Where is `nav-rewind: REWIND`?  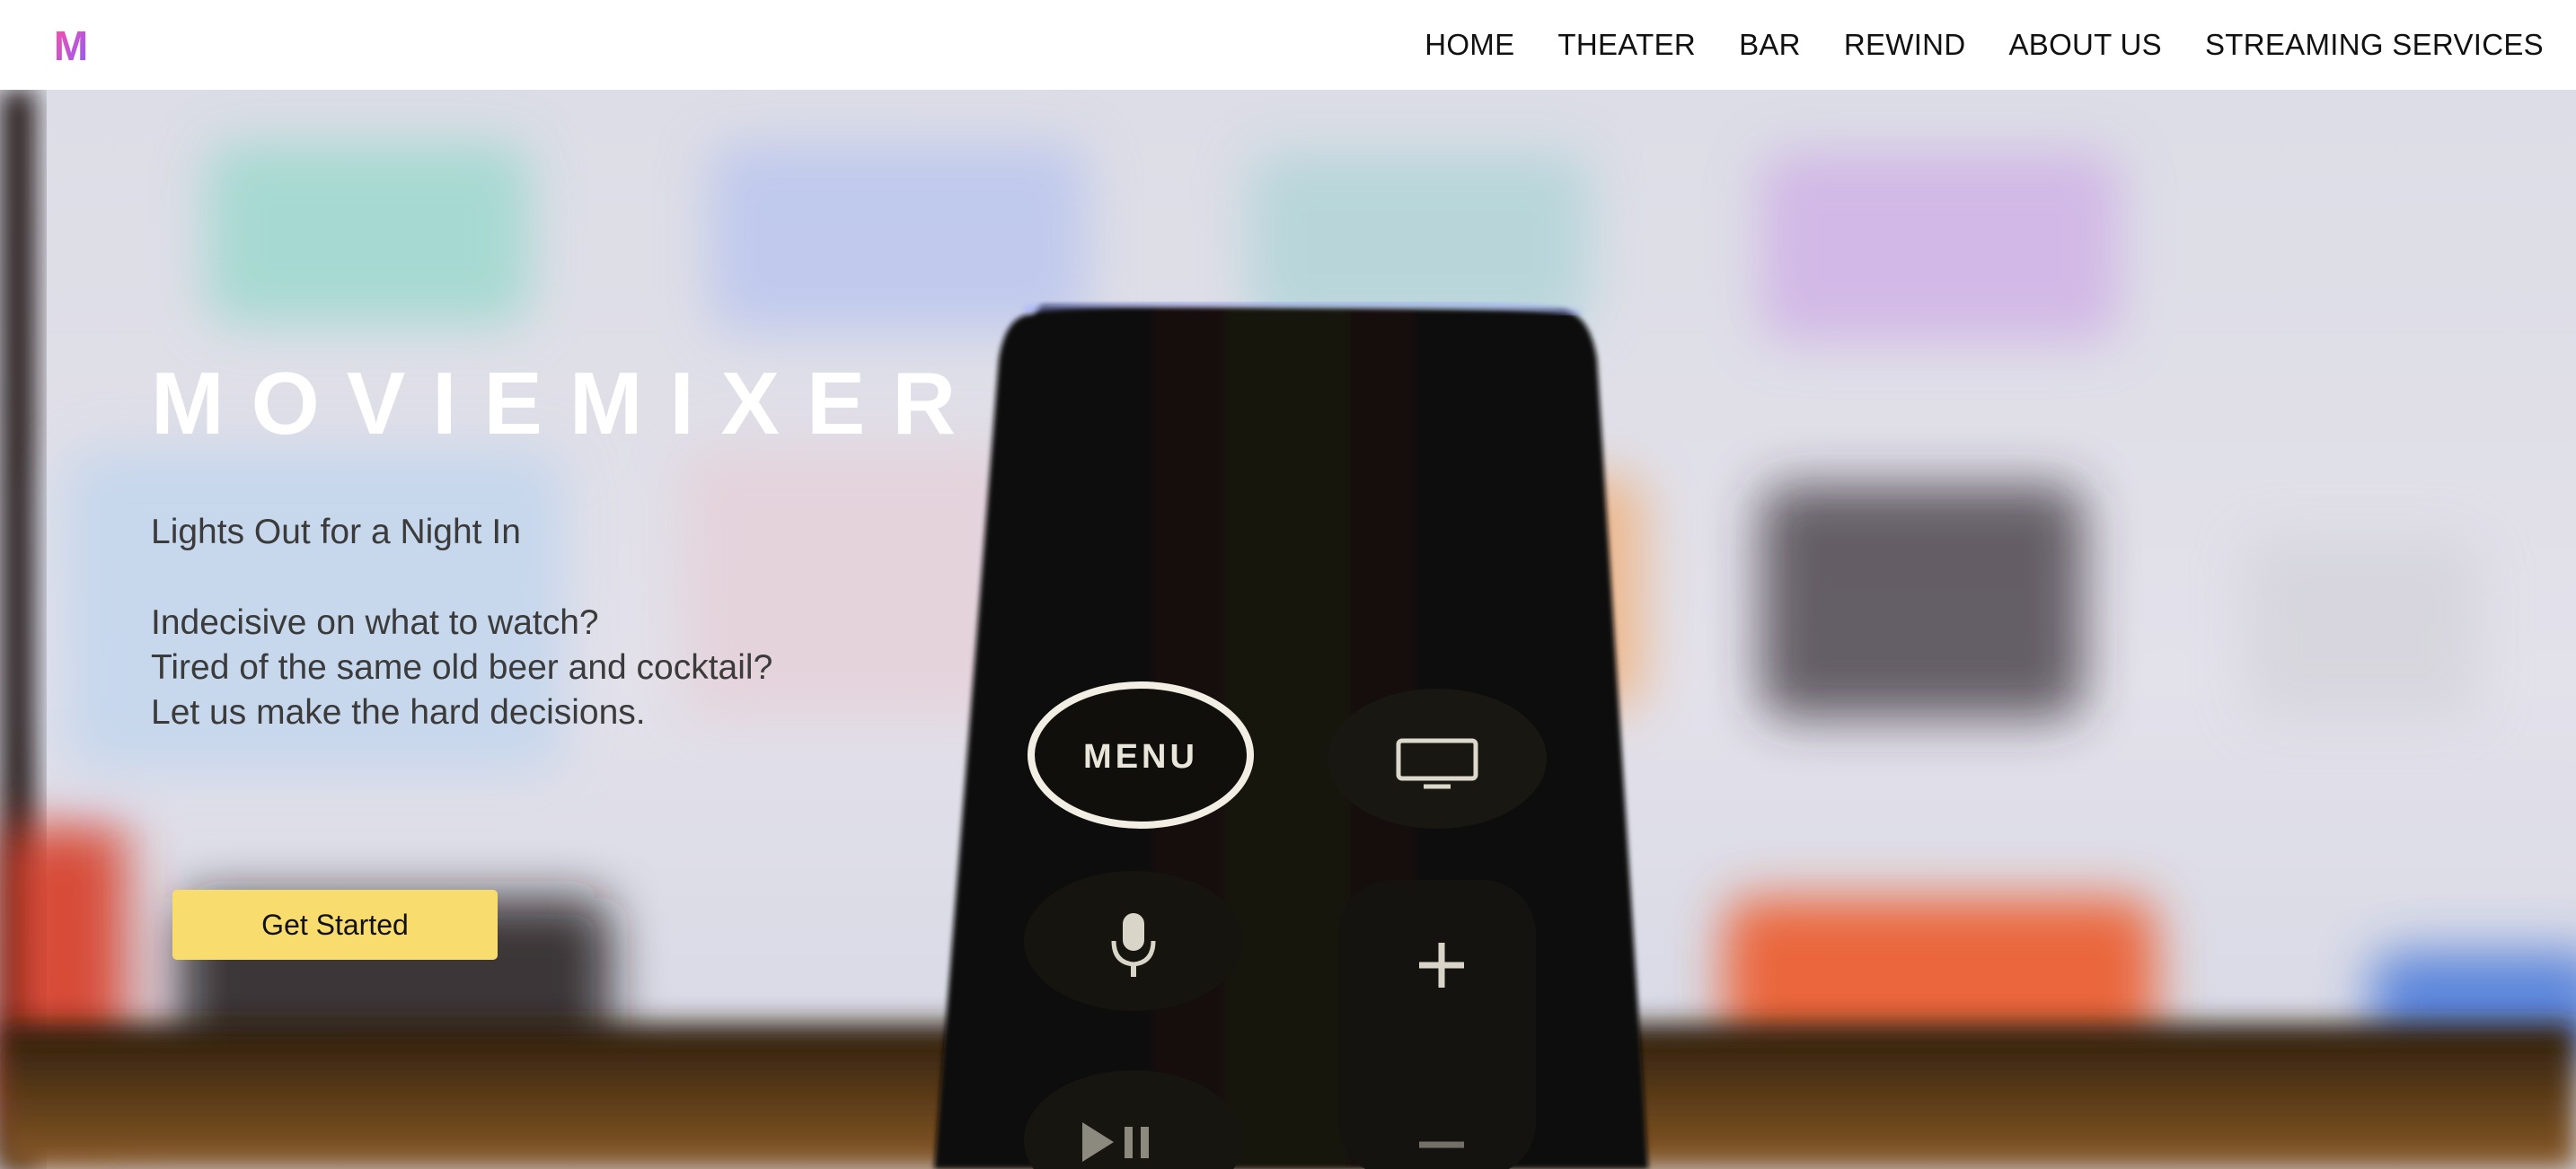 nav-rewind: REWIND is located at coordinates (1905, 45).